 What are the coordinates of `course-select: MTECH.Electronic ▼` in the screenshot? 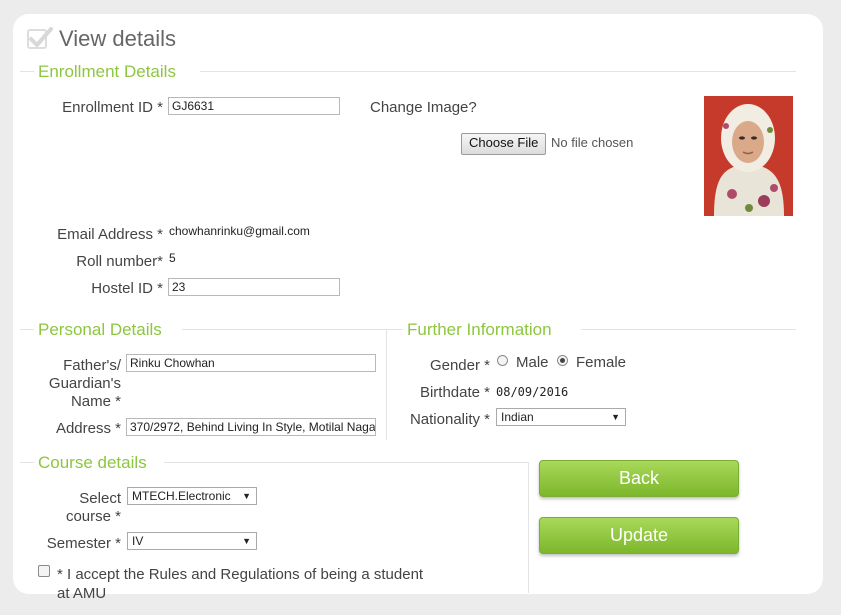 It's located at (192, 496).